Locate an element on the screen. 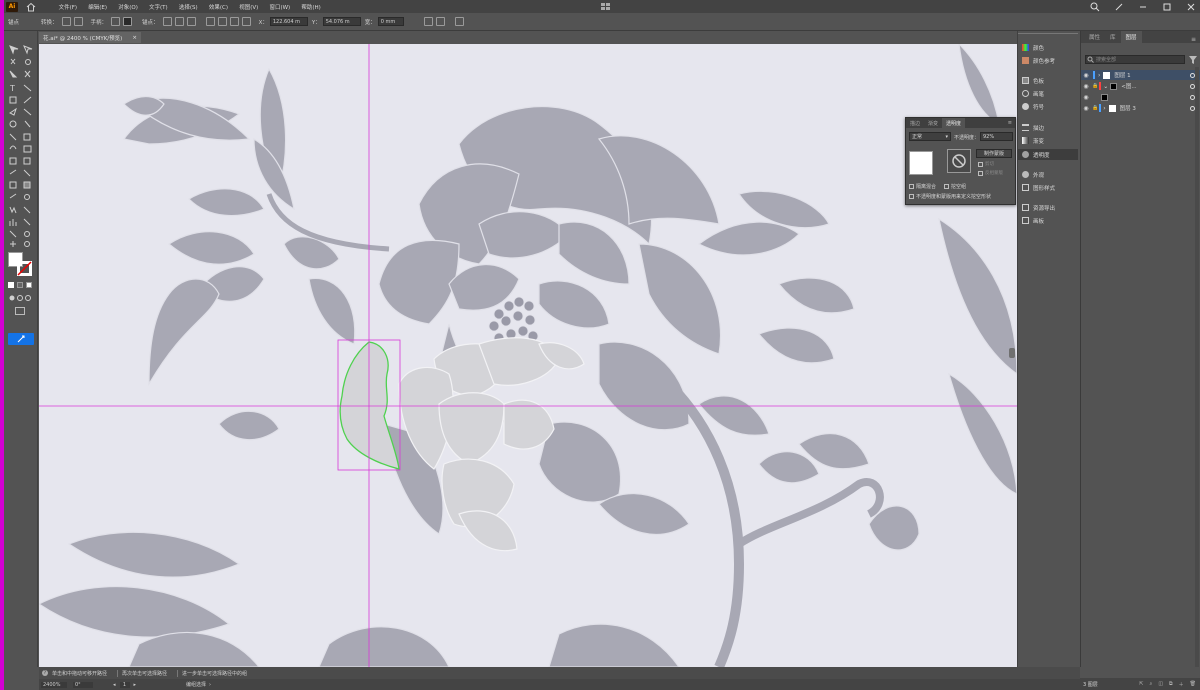  x-field: 122.604 m is located at coordinates (288, 21).